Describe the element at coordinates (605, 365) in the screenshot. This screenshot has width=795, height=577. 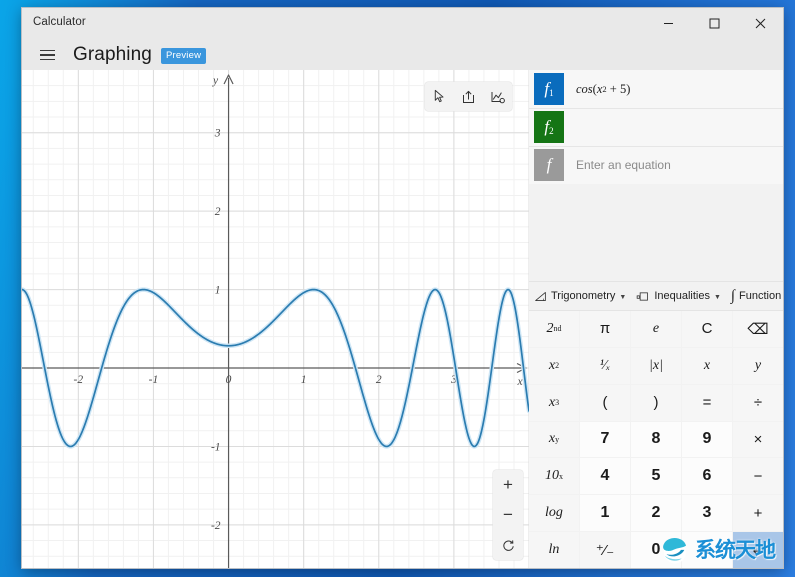
I see `key-reciprocal: ¹⁄ₓ` at that location.